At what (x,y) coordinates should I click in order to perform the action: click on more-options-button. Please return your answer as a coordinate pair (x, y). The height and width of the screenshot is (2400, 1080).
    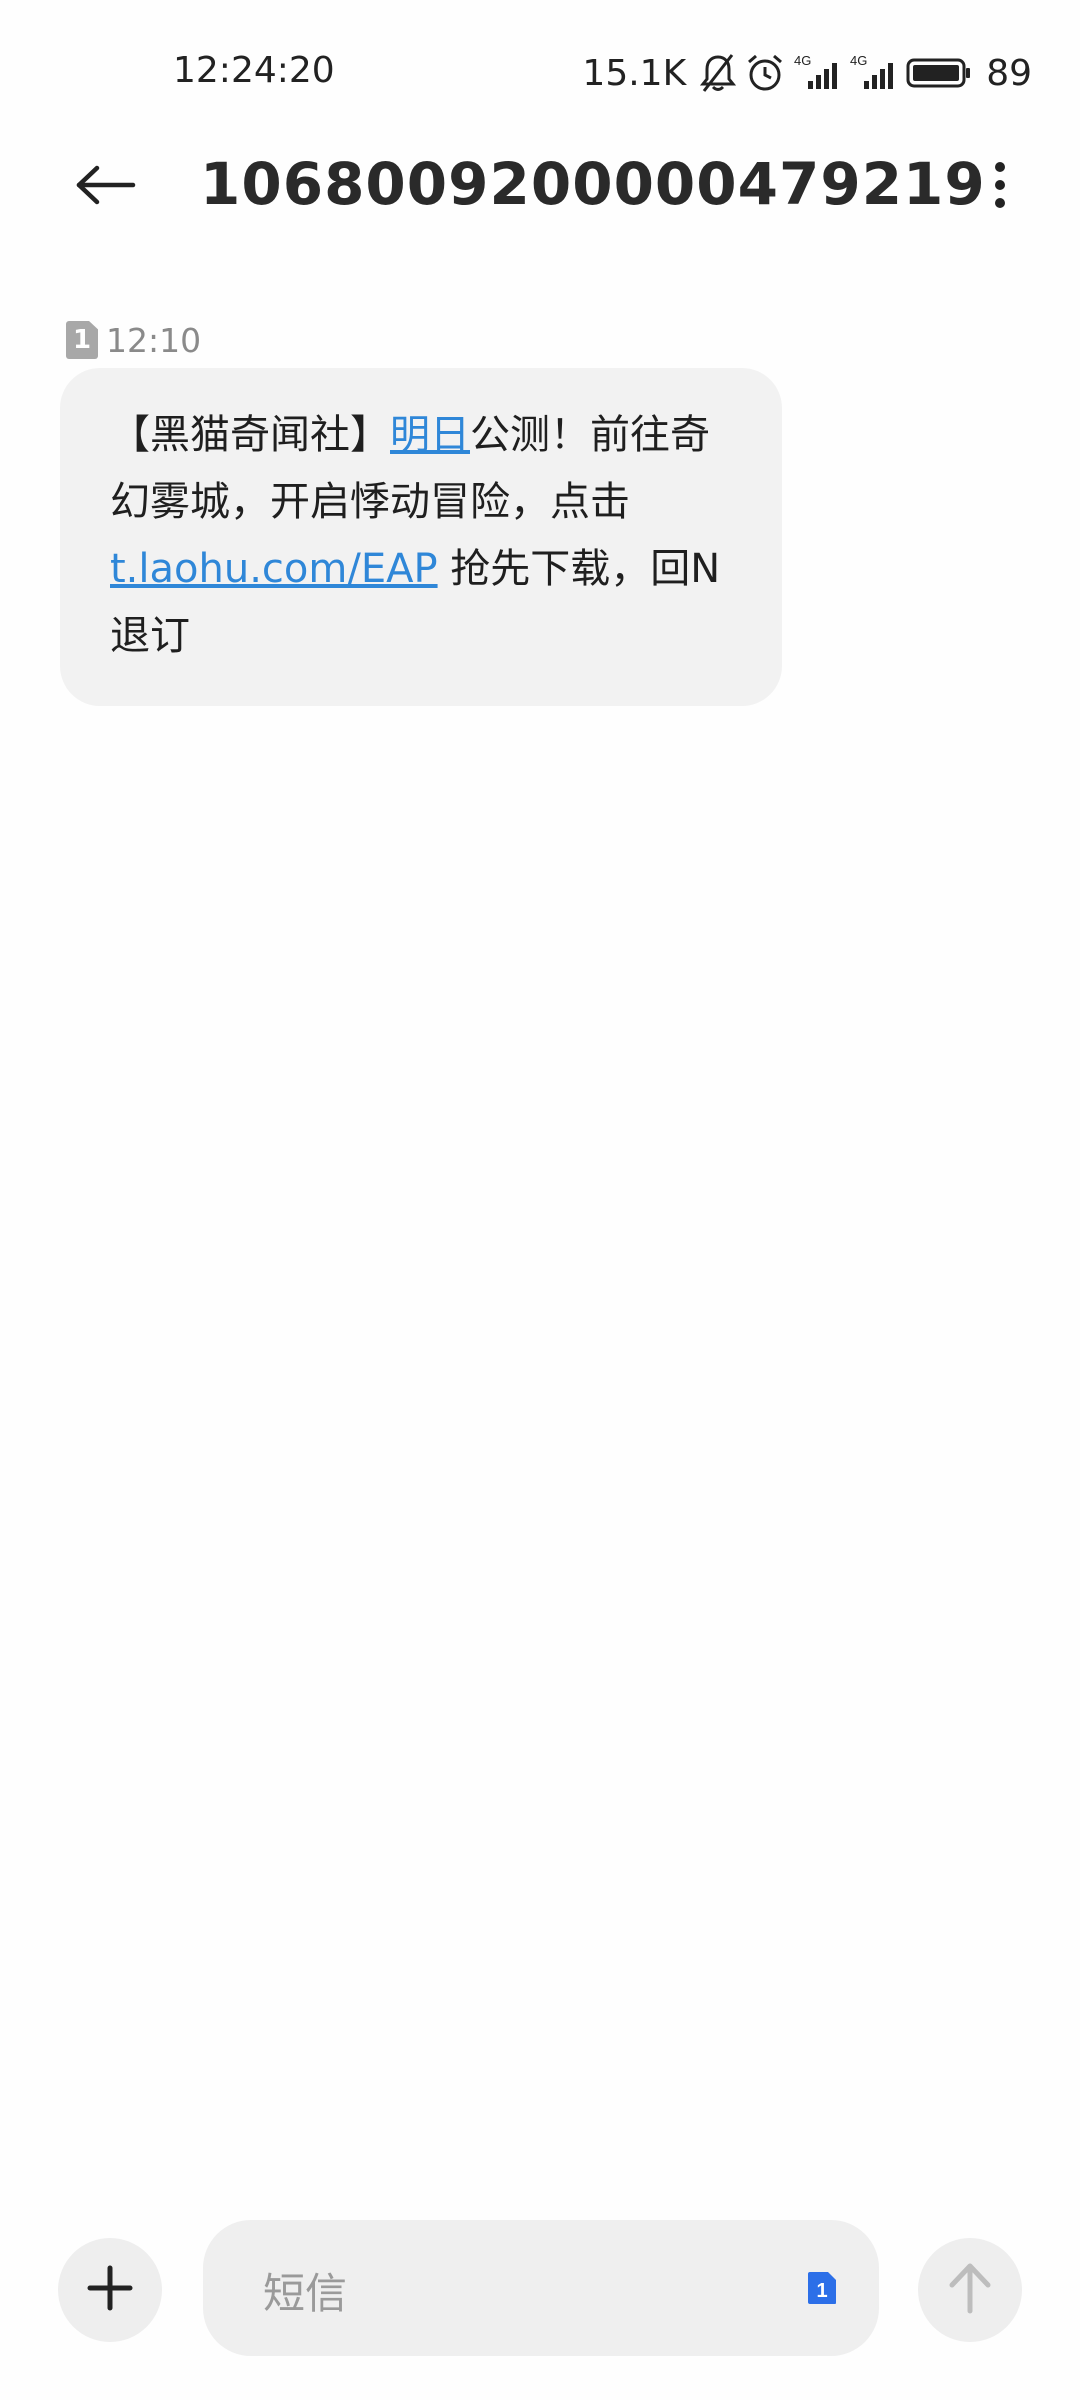
    Looking at the image, I should click on (1000, 187).